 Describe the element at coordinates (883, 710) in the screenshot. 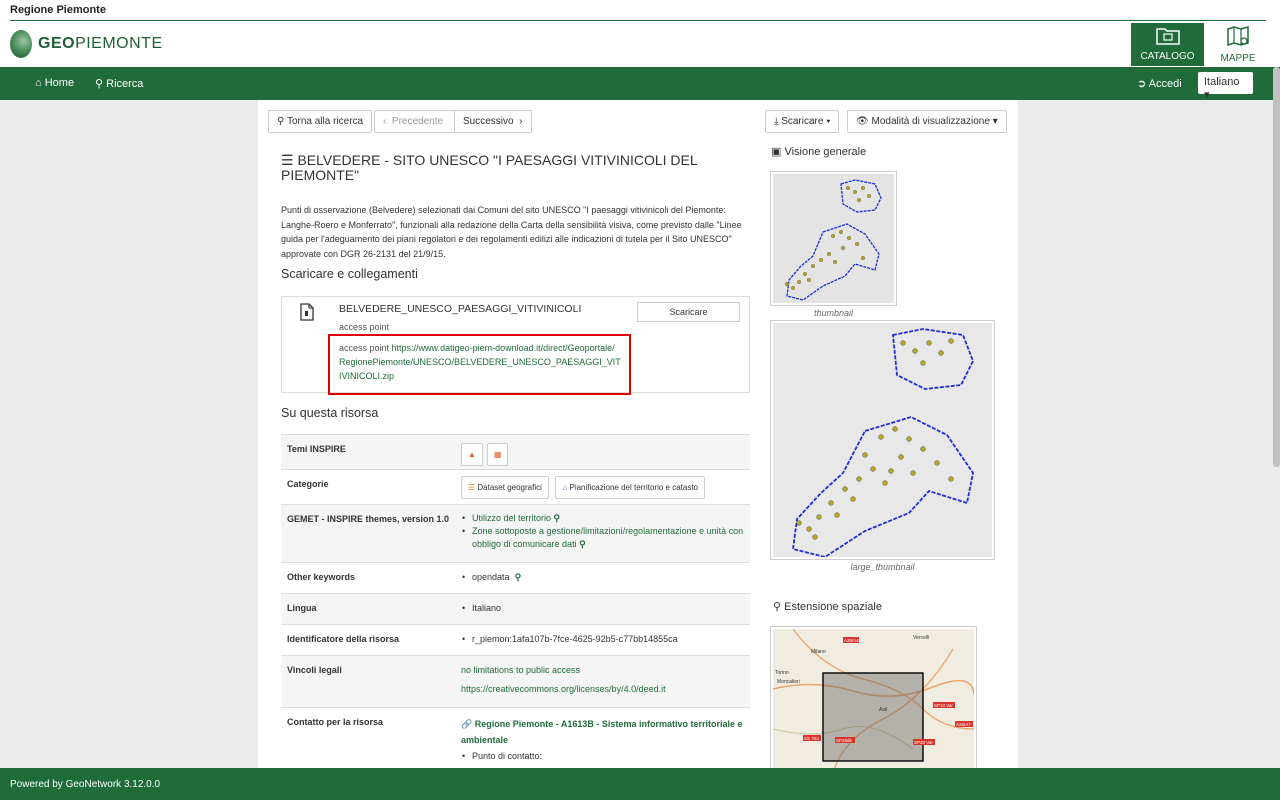

I see `map-label: Asti` at that location.